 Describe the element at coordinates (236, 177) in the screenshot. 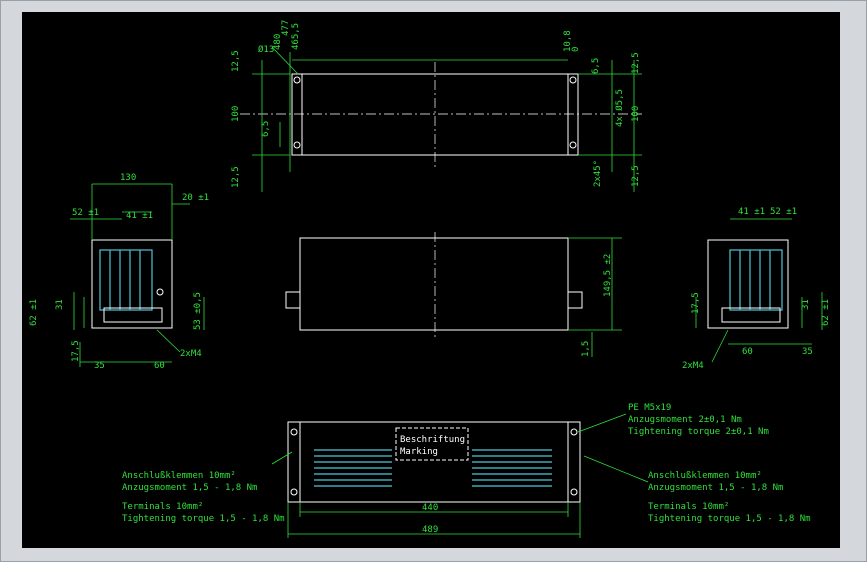

I see `dim-12-5-bottom: 12,5` at that location.